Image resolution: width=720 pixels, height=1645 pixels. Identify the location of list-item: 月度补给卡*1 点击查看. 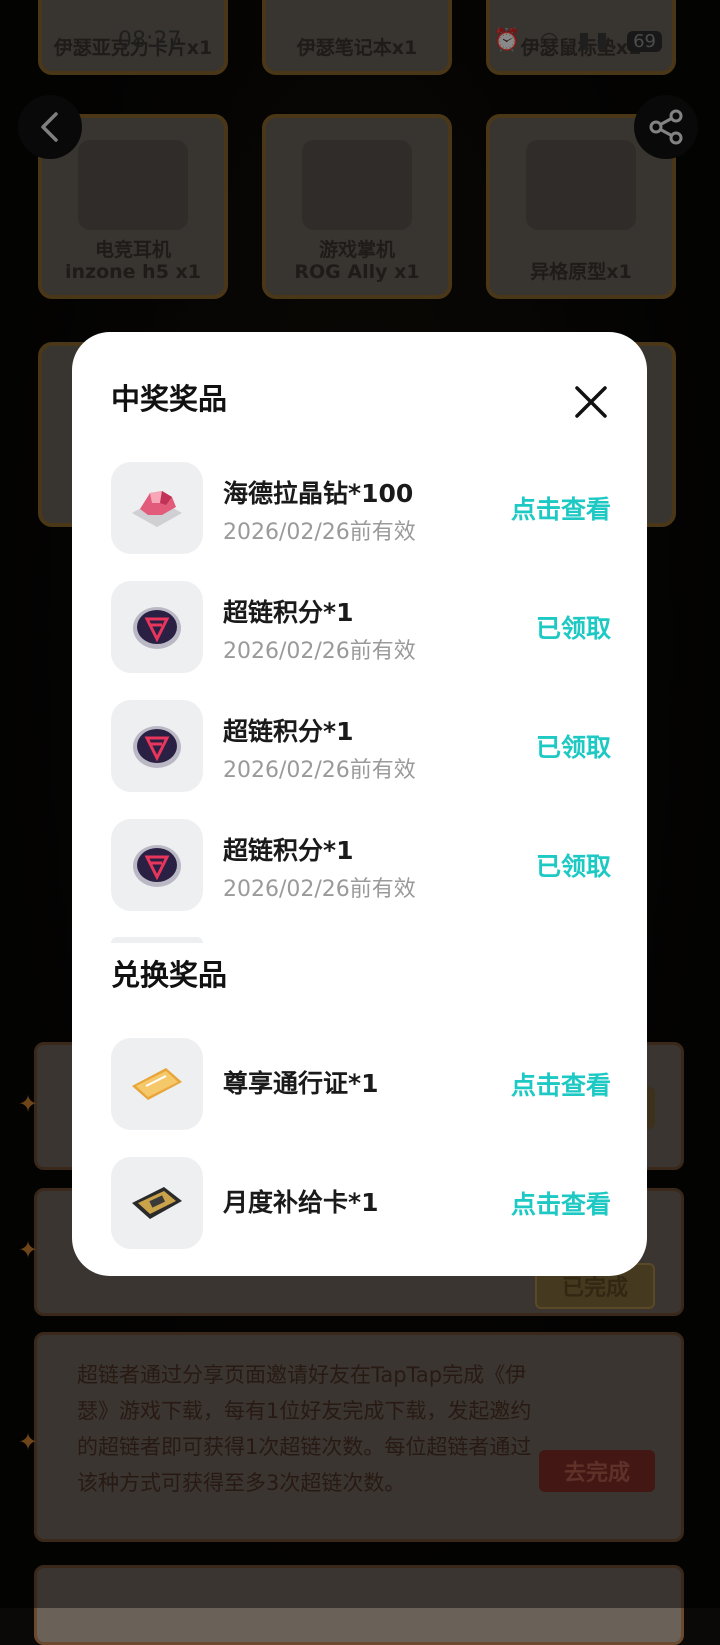
(361, 1203).